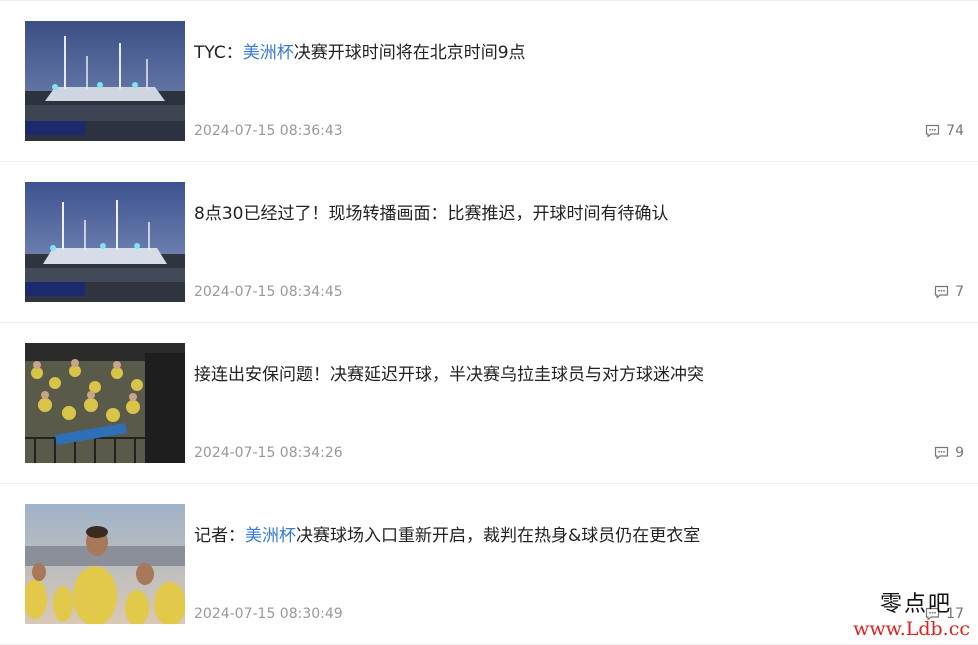 The width and height of the screenshot is (978, 645). I want to click on publish-time: 2024-07-15 08:30:49, so click(268, 614).